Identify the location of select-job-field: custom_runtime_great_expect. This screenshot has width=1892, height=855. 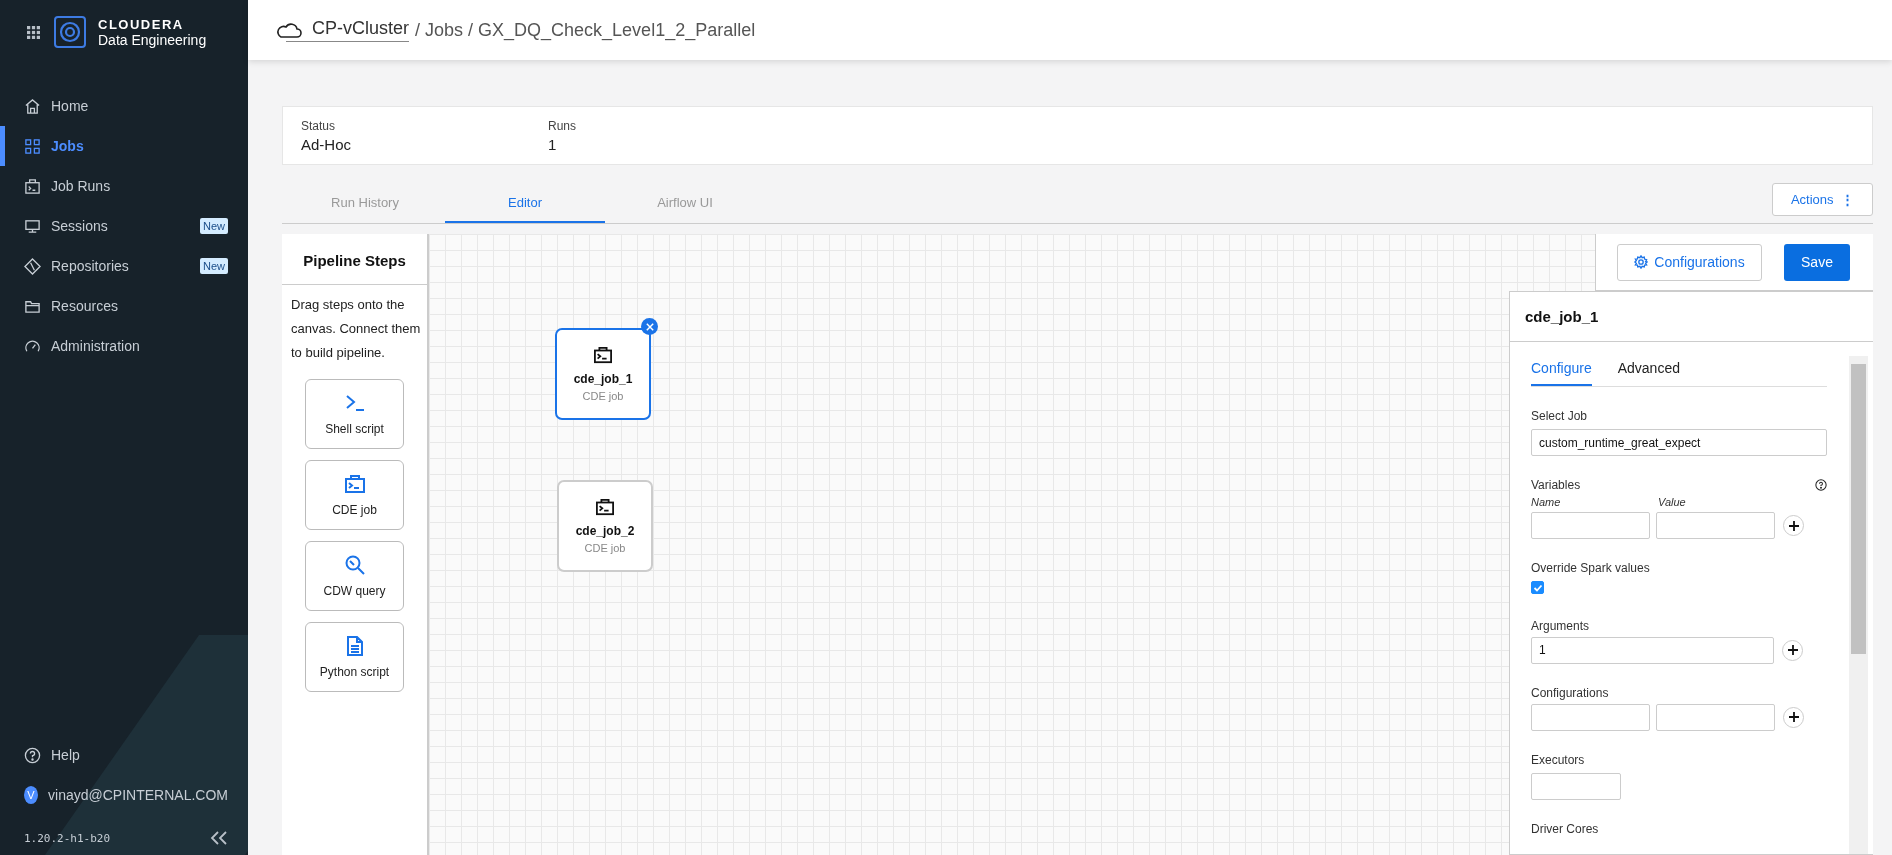
(1679, 442).